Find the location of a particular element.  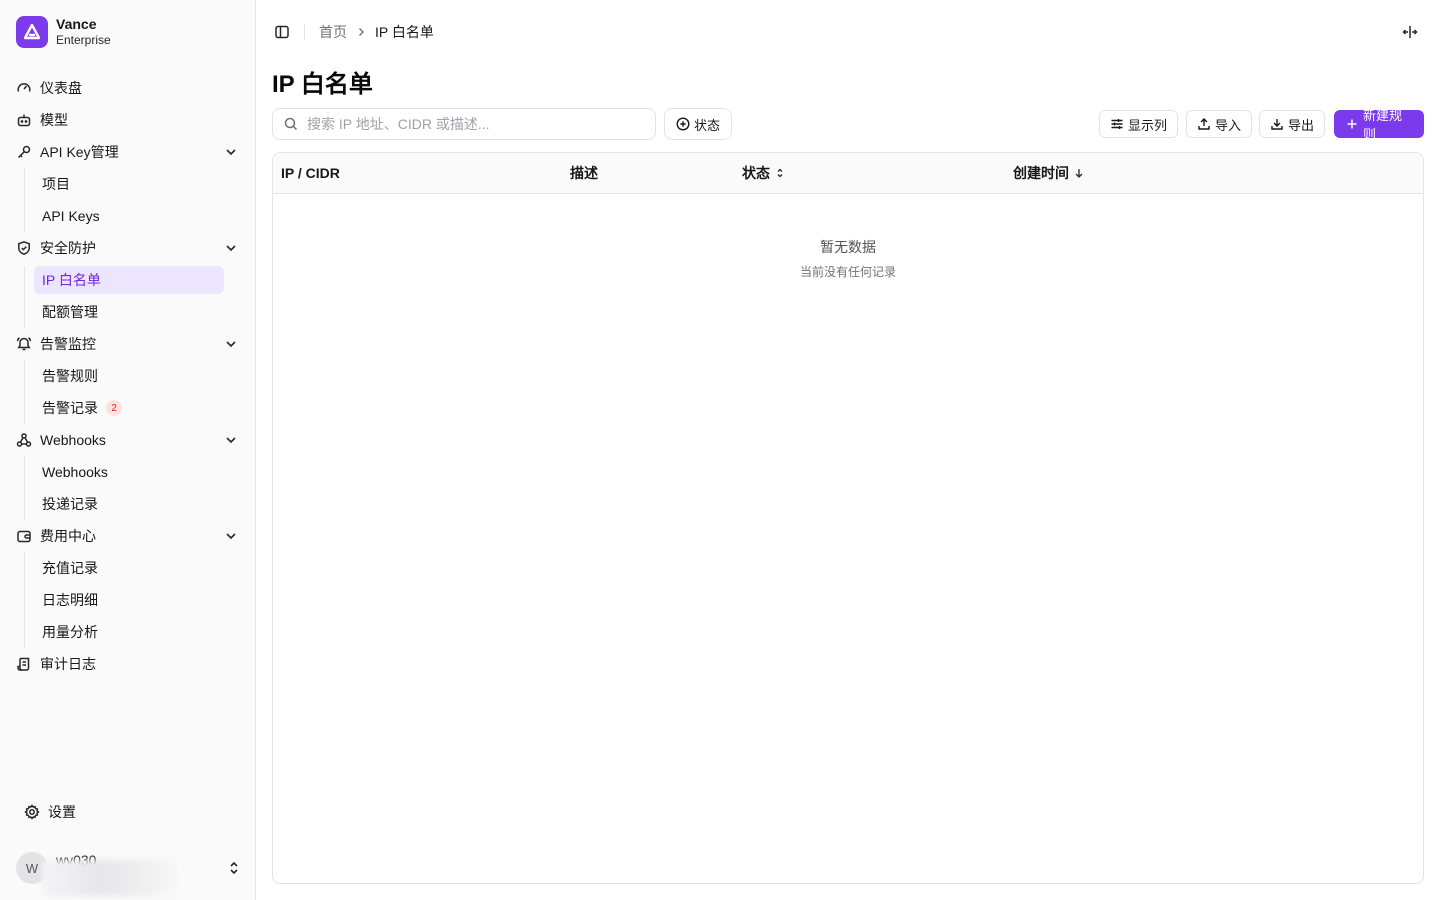

sidebar-item-label: 告警监控 is located at coordinates (68, 344).